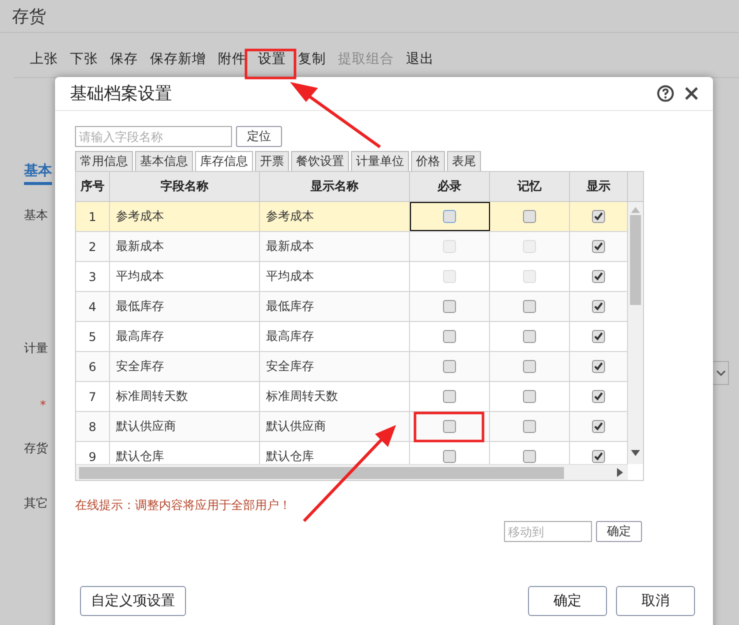 The width and height of the screenshot is (739, 625). I want to click on hint-text: 在线提示：调整内容将应用于全部用户！, so click(183, 505).